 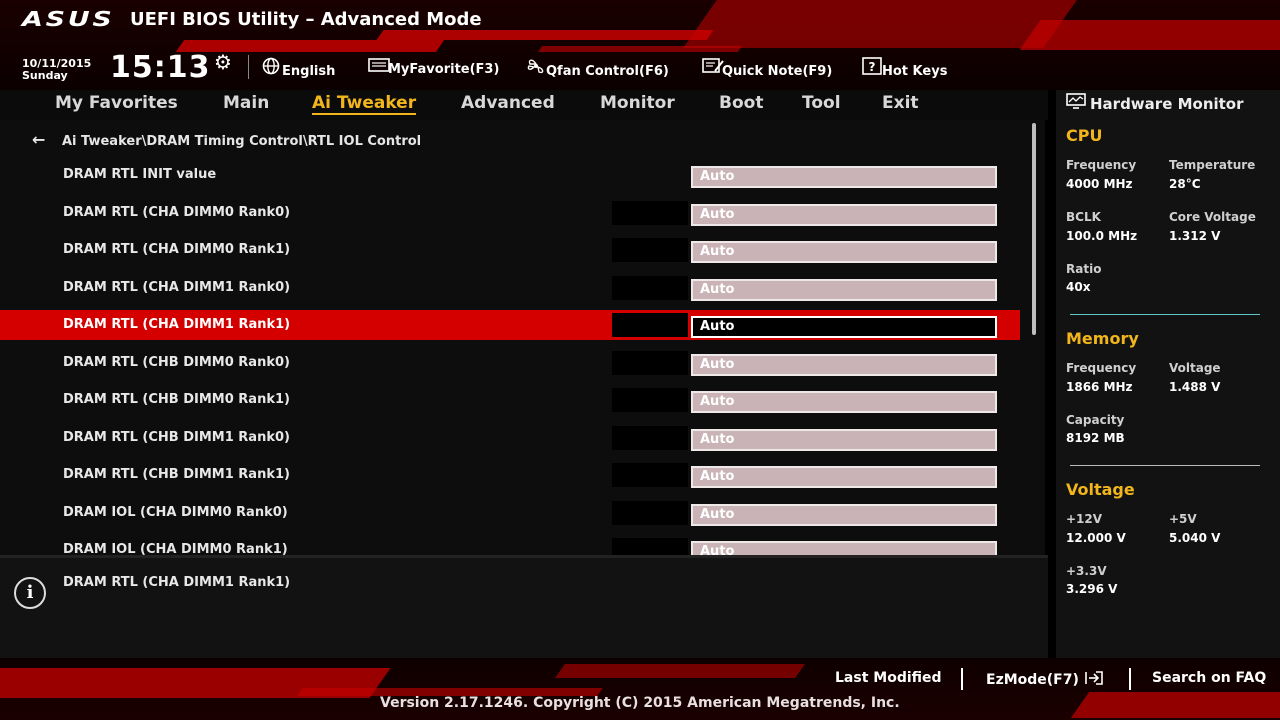 What do you see at coordinates (510, 250) in the screenshot?
I see `setting-row: DRAM RTL (CHA DIMM0 Rank1) Auto` at bounding box center [510, 250].